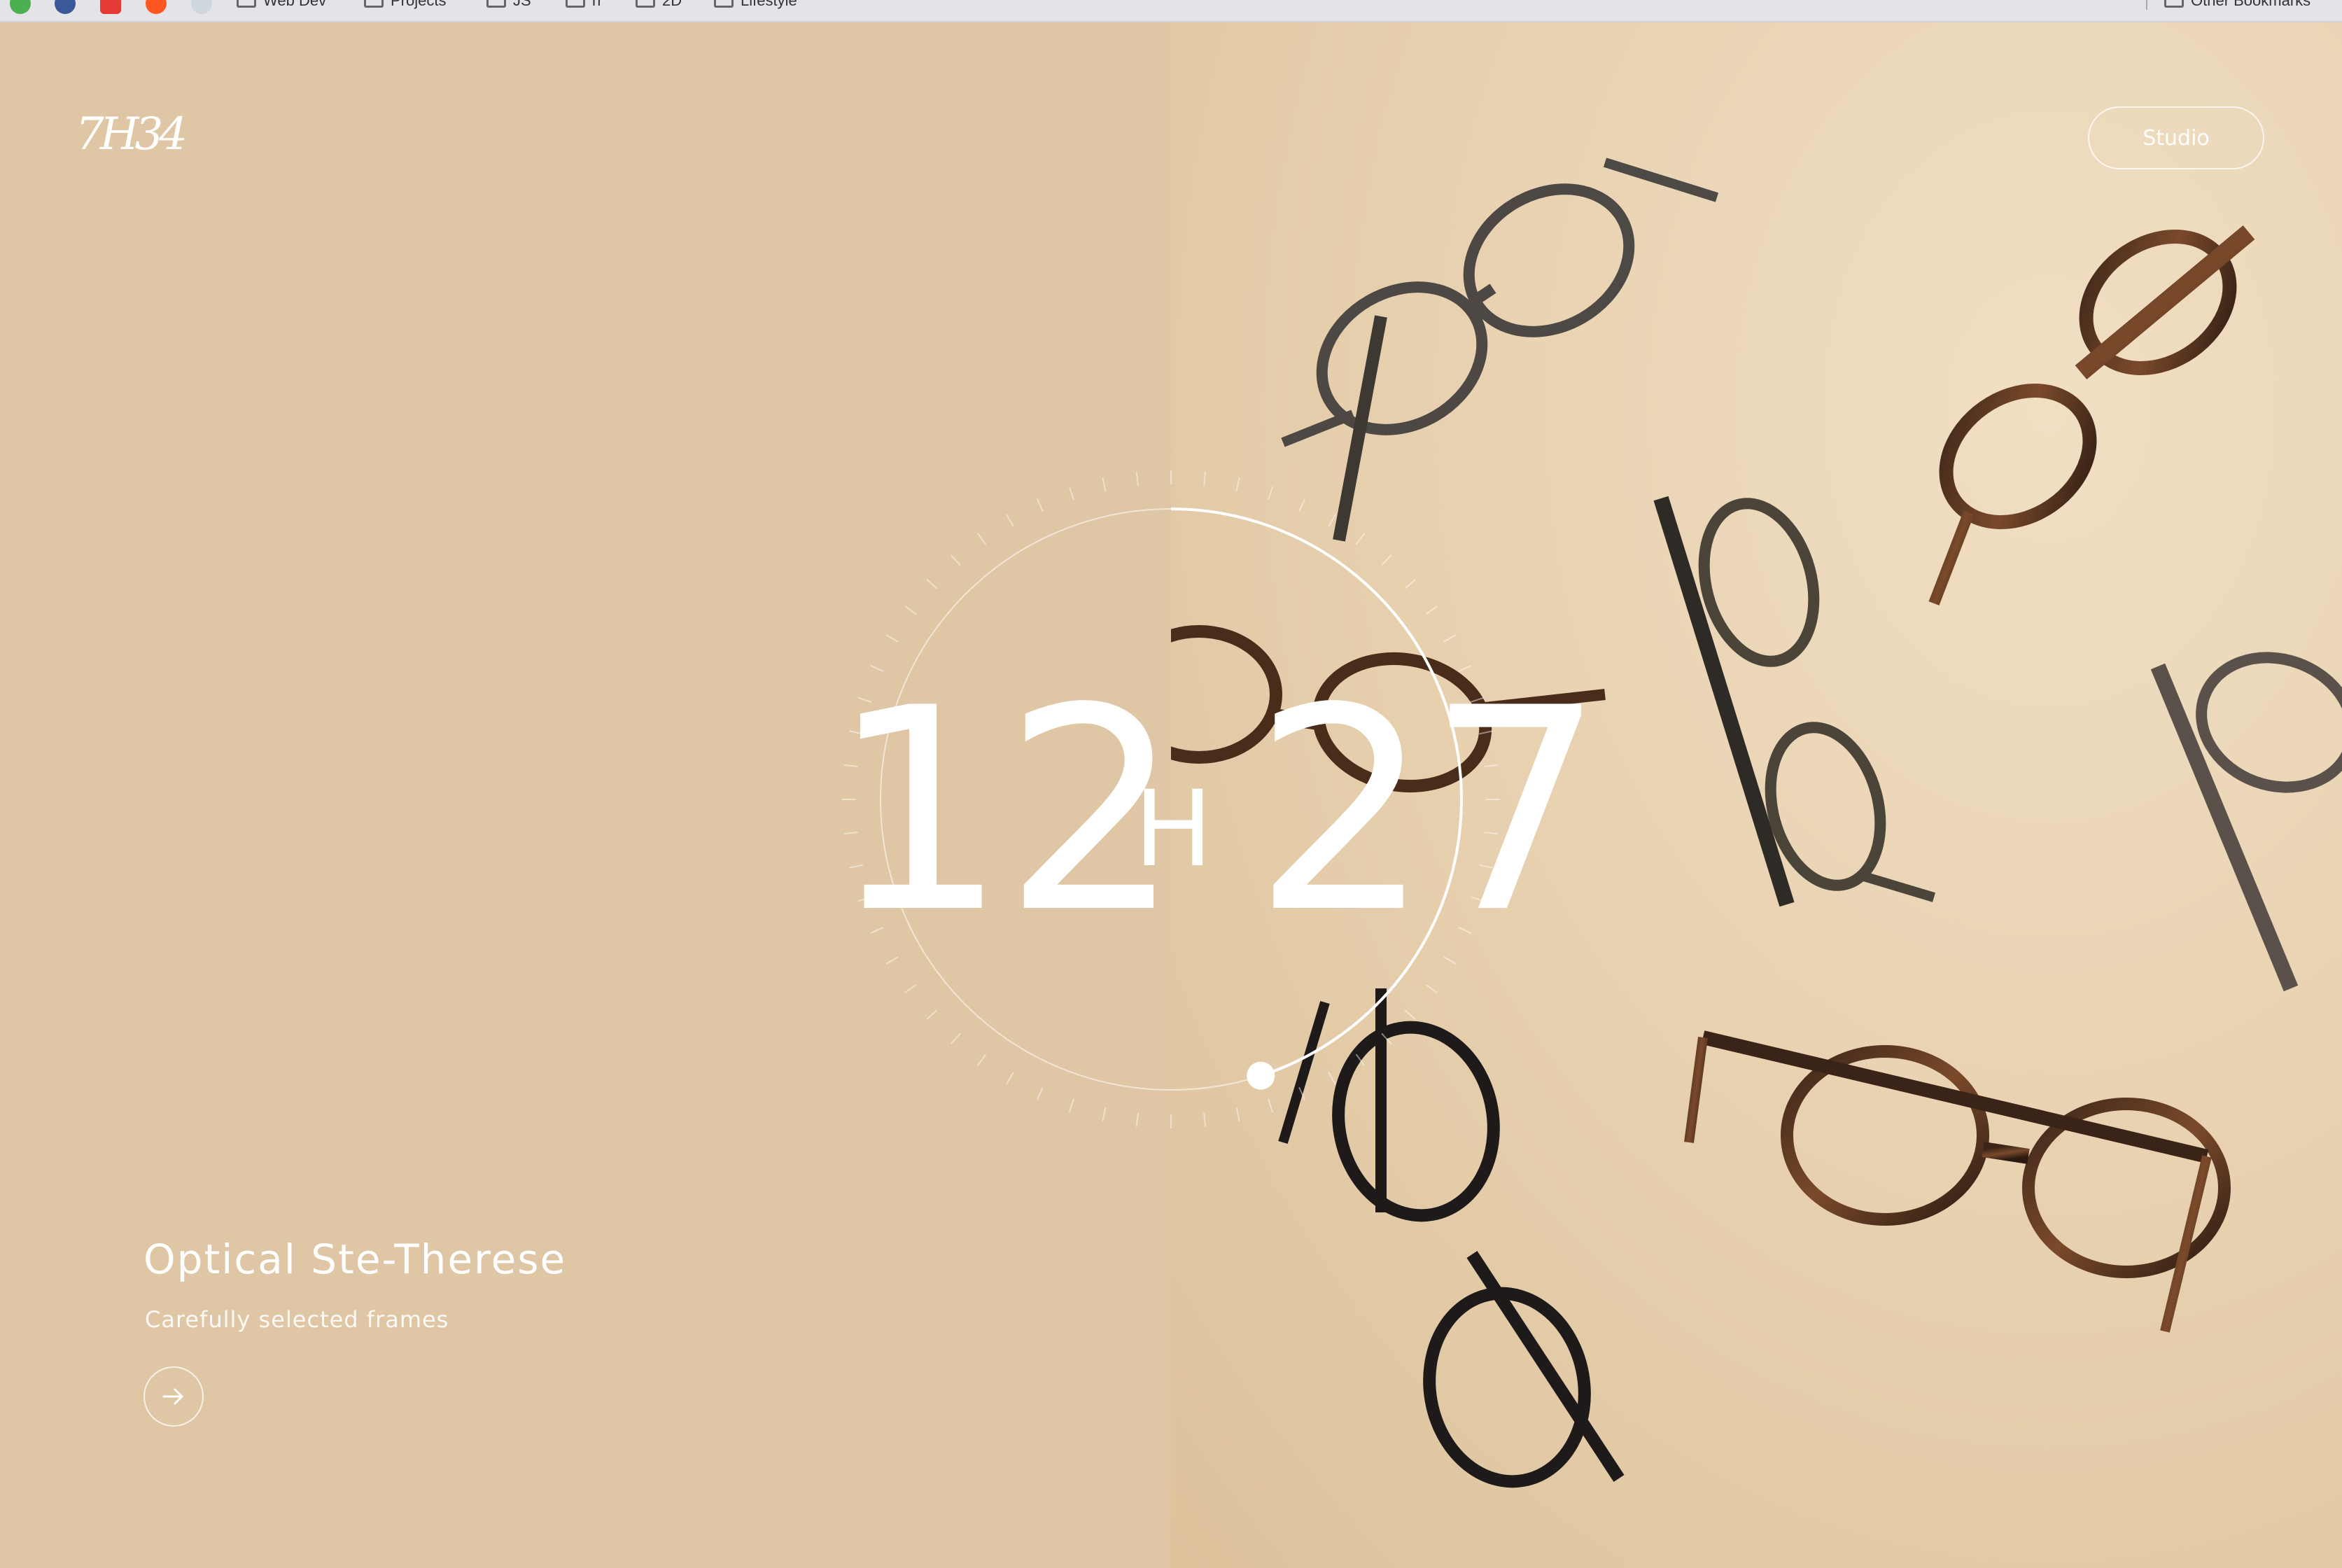  I want to click on clock-separator: H, so click(1173, 829).